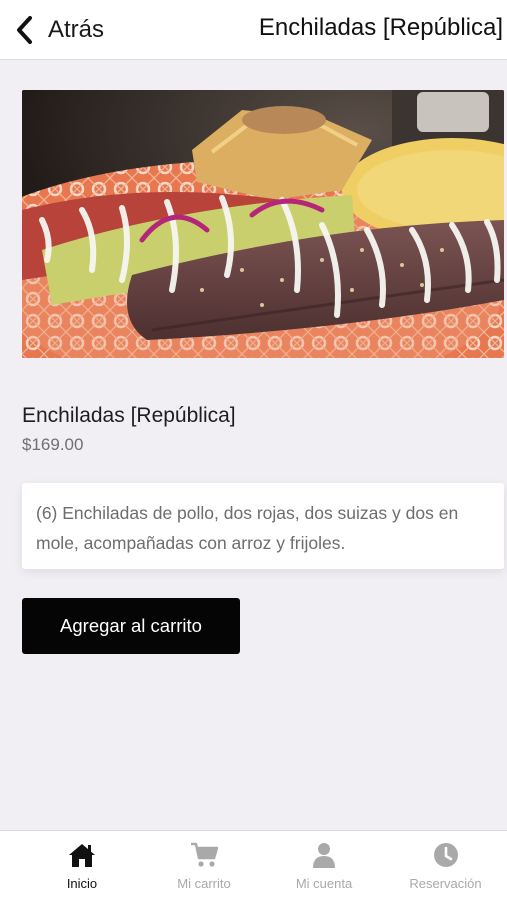 The height and width of the screenshot is (900, 507). What do you see at coordinates (204, 883) in the screenshot?
I see `nav-label-mi-carrito: Mi carrito` at bounding box center [204, 883].